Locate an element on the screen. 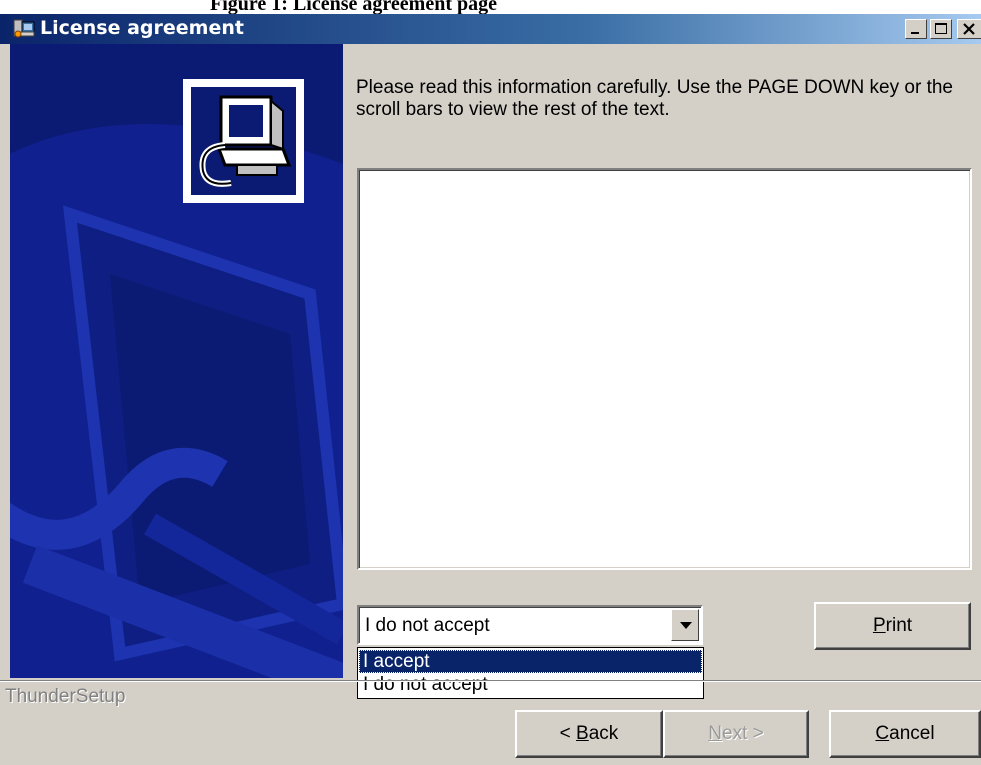 This screenshot has width=981, height=765. title-bar: License agreement is located at coordinates (490, 29).